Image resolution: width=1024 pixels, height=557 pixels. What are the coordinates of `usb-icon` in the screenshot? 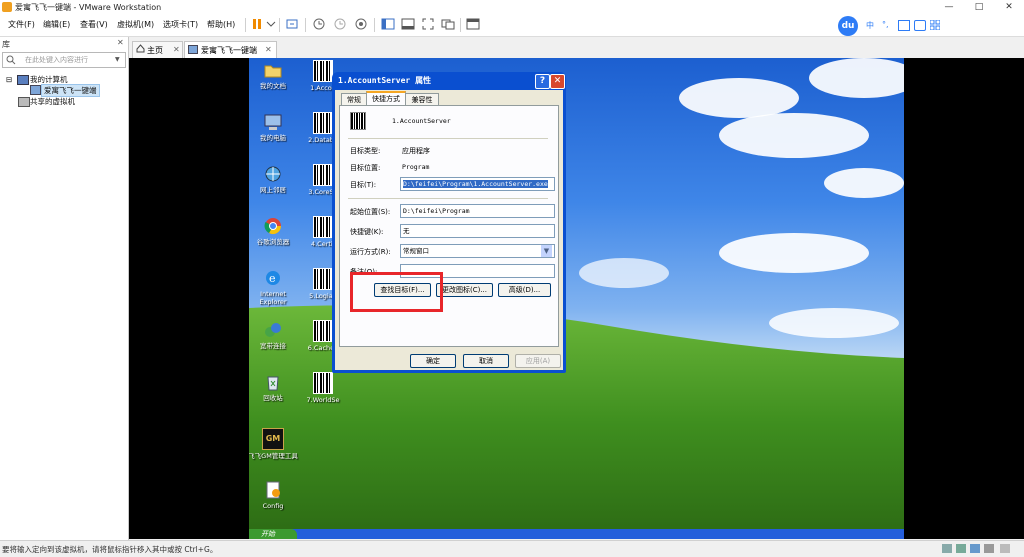 It's located at (975, 548).